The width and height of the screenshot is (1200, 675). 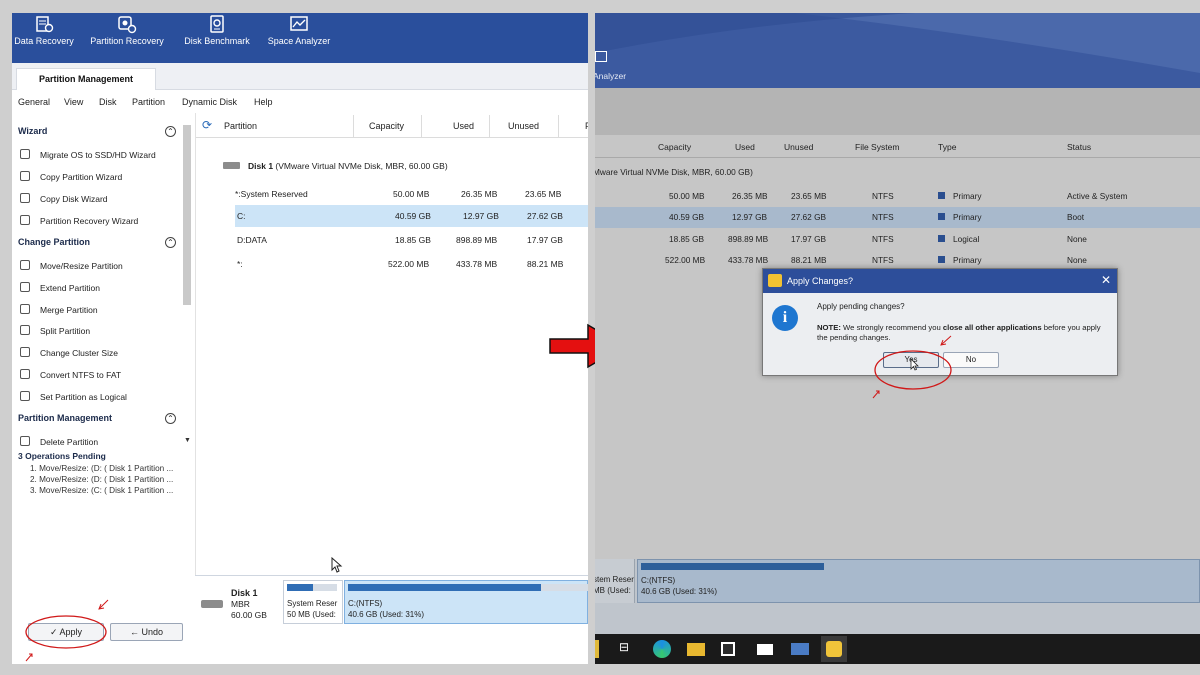 I want to click on space-analyzer-button: Space Analyzer, so click(x=299, y=38).